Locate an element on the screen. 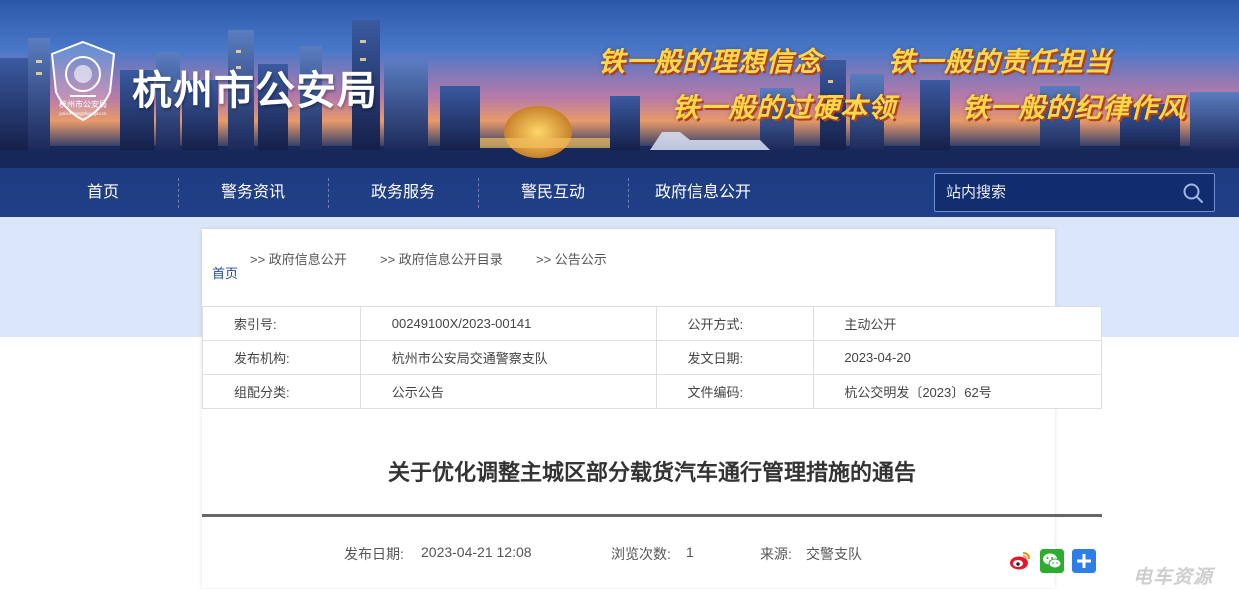 This screenshot has height=589, width=1239. wechat-share-icon is located at coordinates (1052, 561).